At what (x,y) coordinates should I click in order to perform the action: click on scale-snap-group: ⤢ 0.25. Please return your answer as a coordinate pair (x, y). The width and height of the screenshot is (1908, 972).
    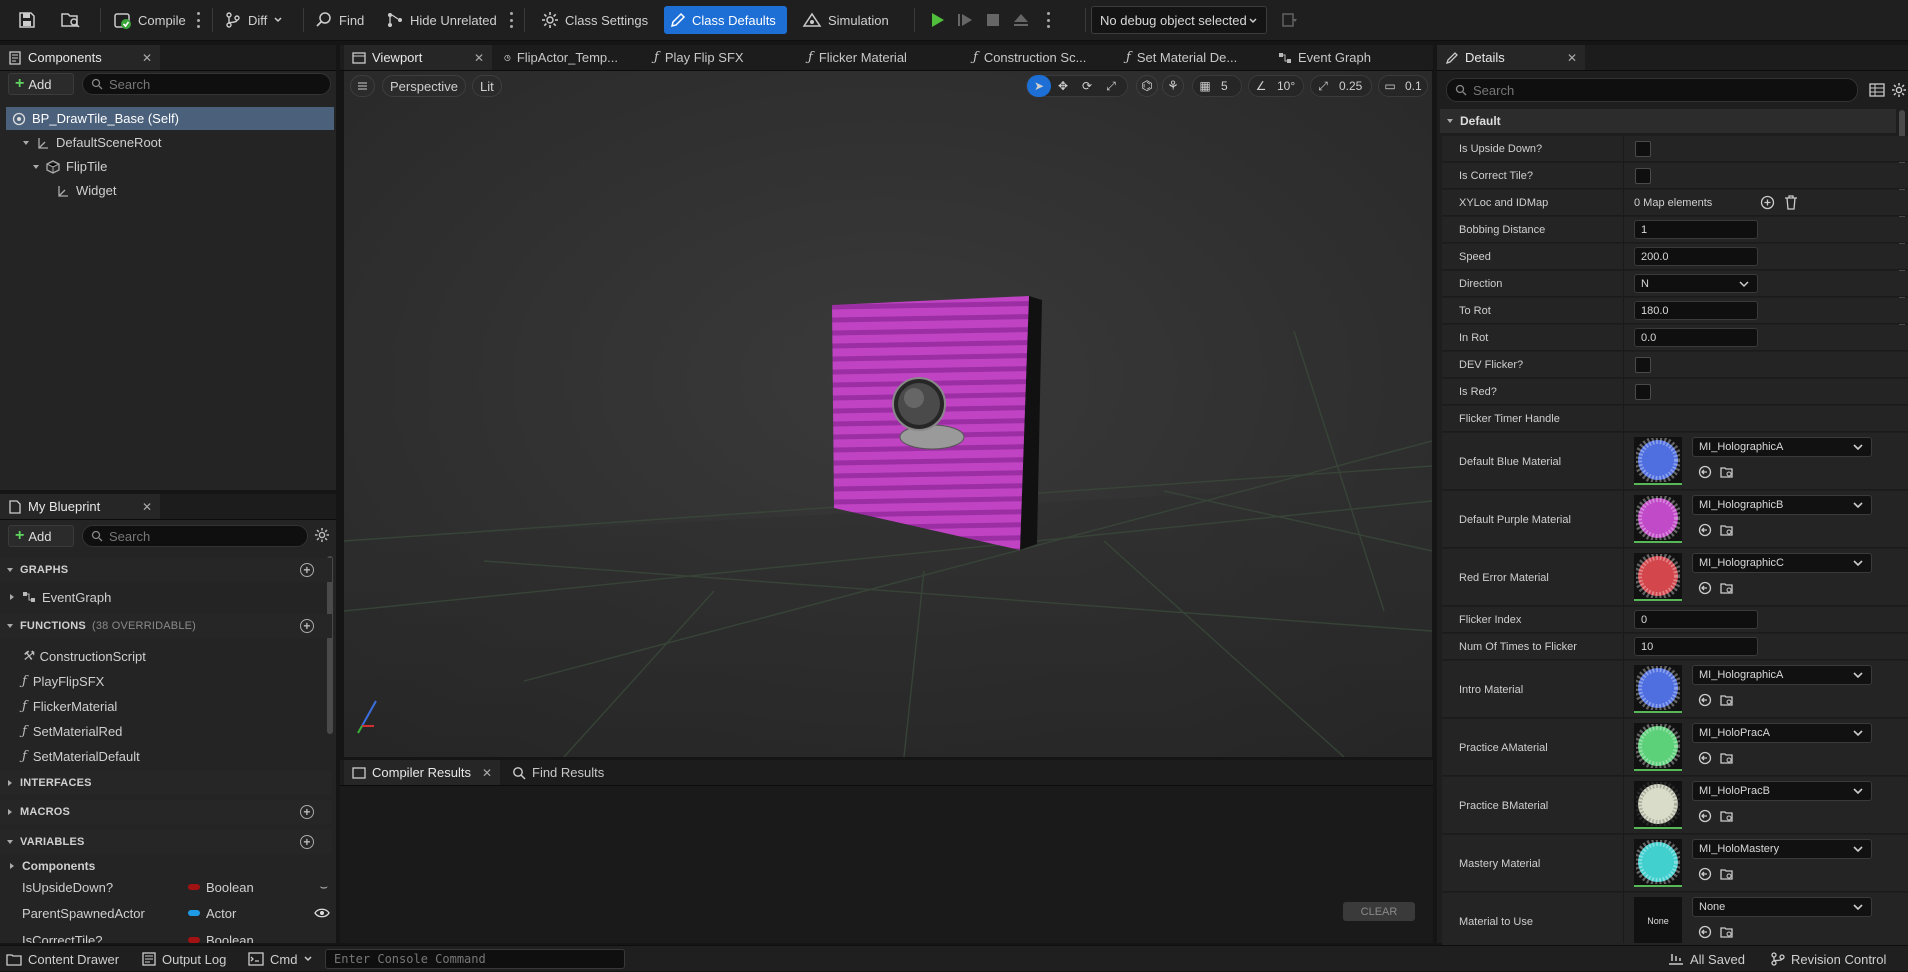
    Looking at the image, I should click on (1341, 86).